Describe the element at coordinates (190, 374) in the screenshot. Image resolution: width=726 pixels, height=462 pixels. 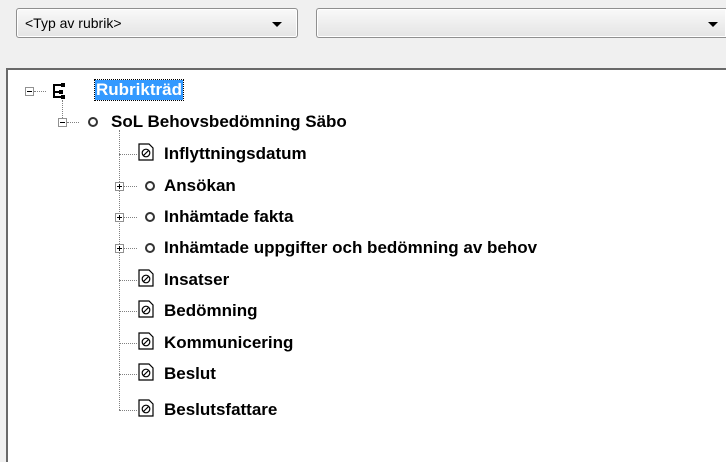
I see `tree-node-label: Beslut` at that location.